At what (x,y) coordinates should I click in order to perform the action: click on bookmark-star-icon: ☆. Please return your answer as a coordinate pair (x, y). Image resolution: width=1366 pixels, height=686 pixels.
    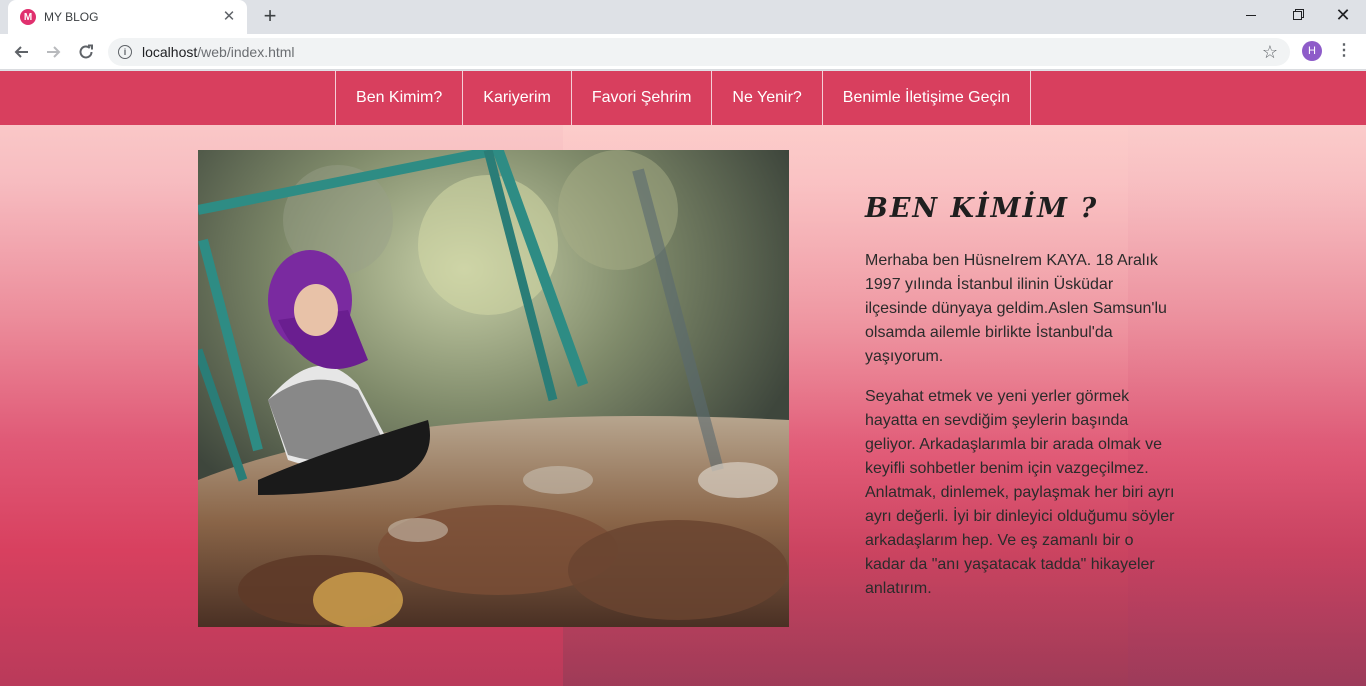
    Looking at the image, I should click on (1270, 52).